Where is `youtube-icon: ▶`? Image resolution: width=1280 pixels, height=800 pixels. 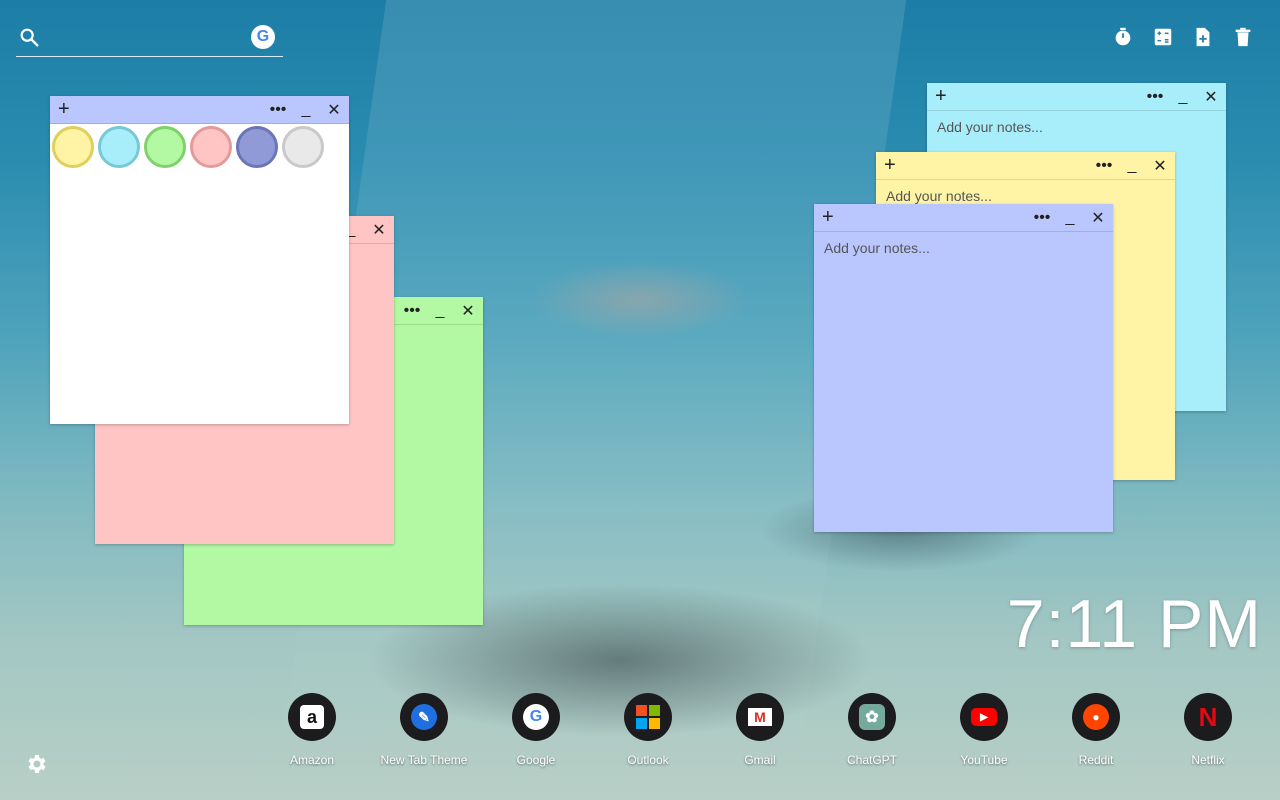 youtube-icon: ▶ is located at coordinates (984, 717).